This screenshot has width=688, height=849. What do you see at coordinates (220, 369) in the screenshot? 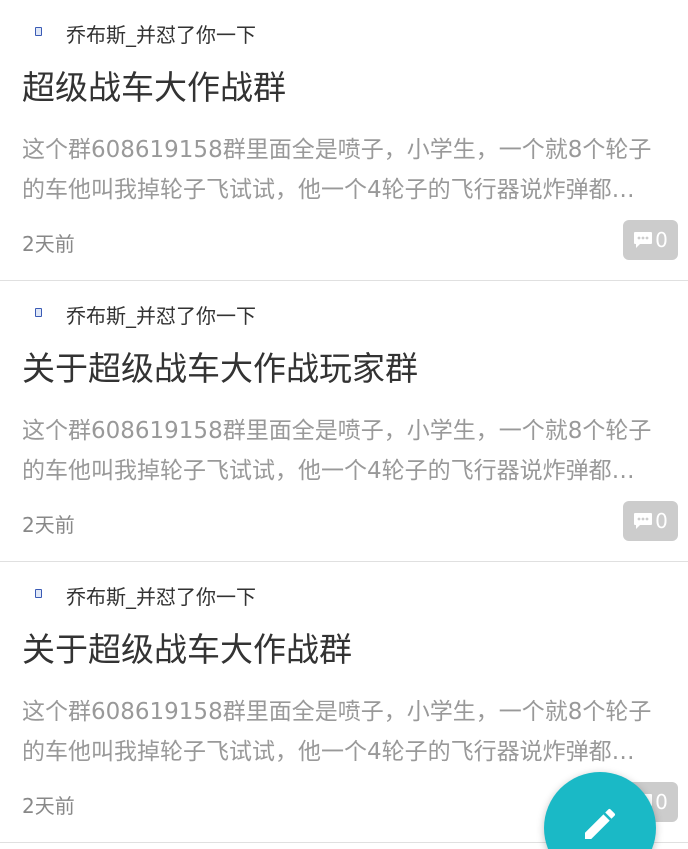
I see `post-title: 关于超级战车大作战玩家群` at bounding box center [220, 369].